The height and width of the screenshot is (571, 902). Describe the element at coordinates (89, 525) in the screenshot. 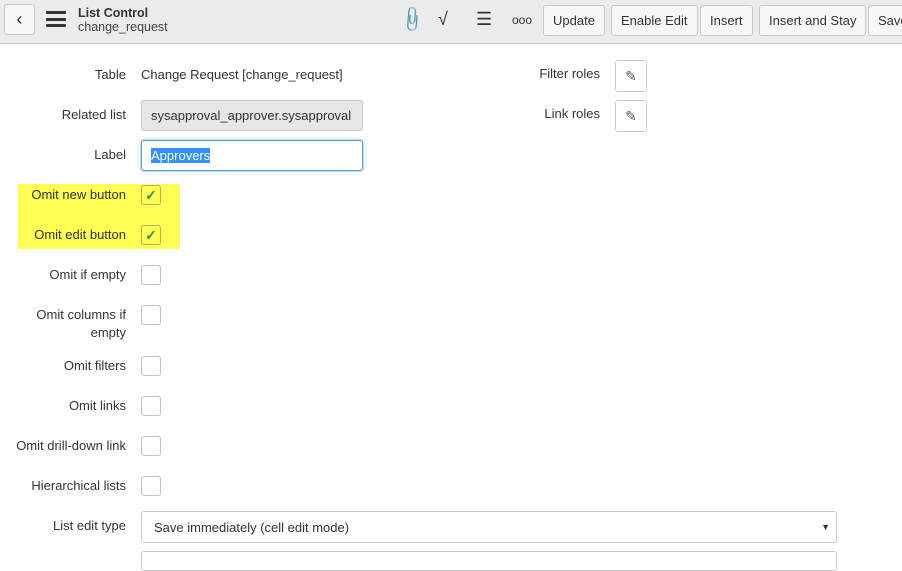

I see `list-edit-type-label: List edit type` at that location.